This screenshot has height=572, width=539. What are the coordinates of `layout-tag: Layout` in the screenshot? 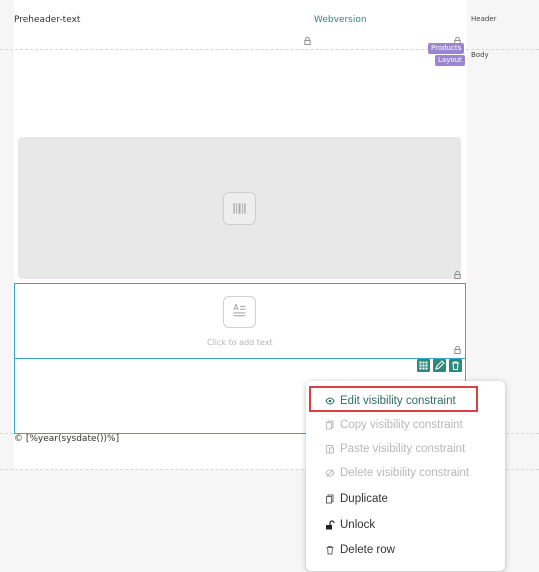 It's located at (450, 60).